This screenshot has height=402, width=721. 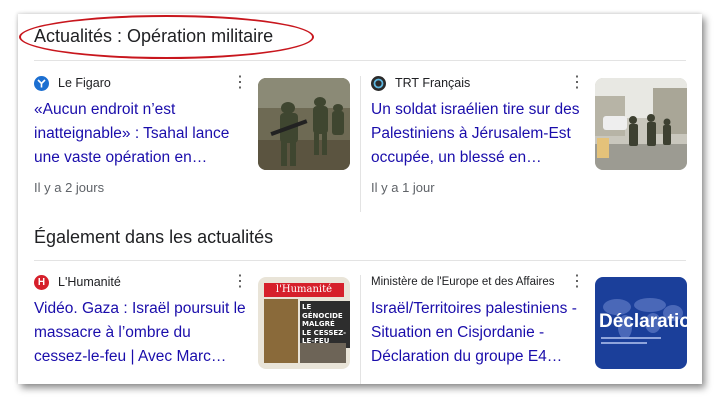 I want to click on source-name: Ministère de l'Europe et des Affaires, so click(x=463, y=282).